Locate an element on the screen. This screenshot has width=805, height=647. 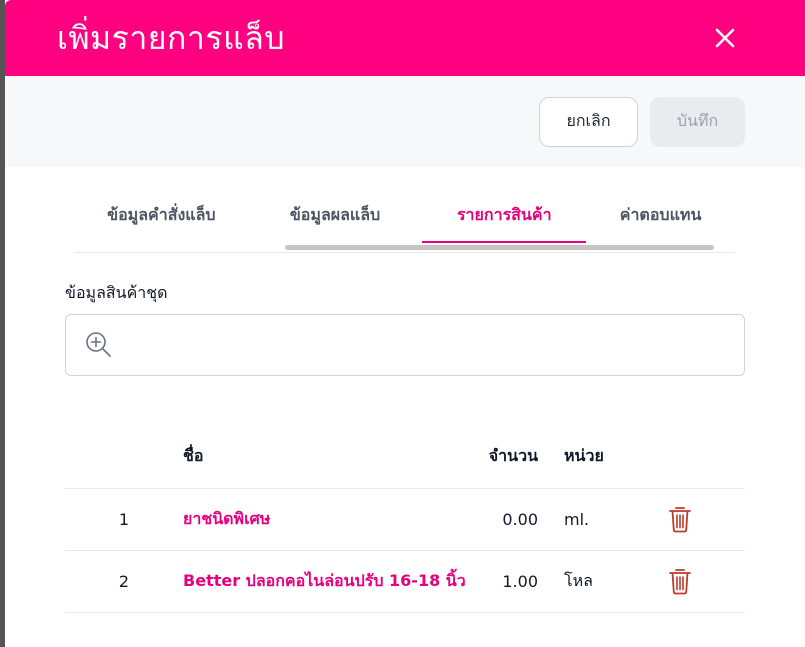
table-header-row: ชื่อ จำนวน หน่วย is located at coordinates (405, 457).